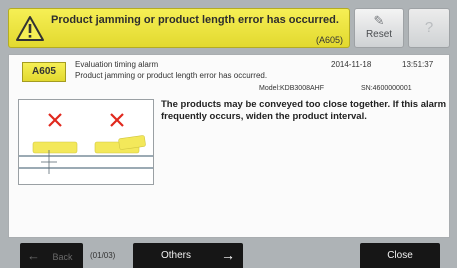 This screenshot has height=268, width=457. I want to click on machine-model: Model:KDB3008AHF, so click(291, 88).